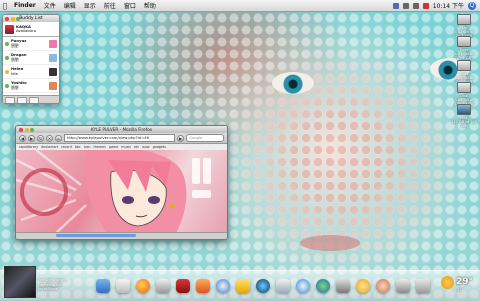  I want to click on bookmark-item: game, so click(113, 147).